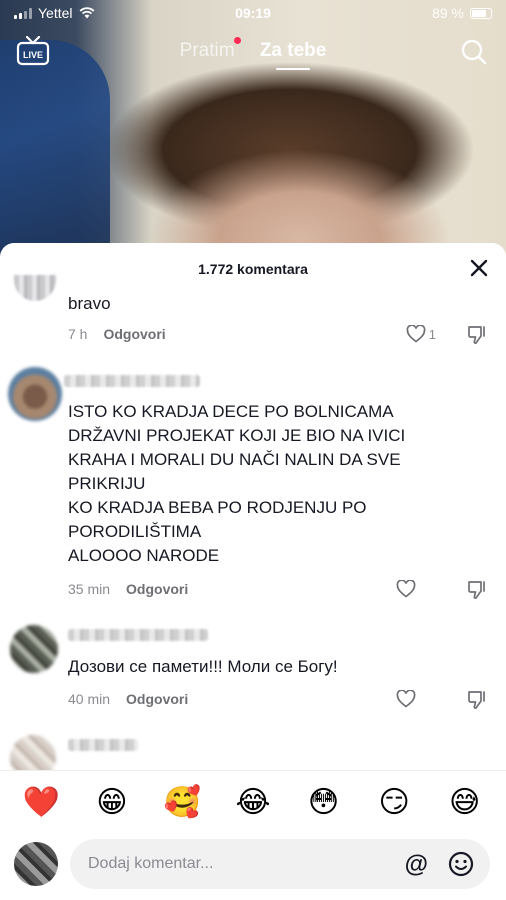 Image resolution: width=506 pixels, height=900 pixels. I want to click on feed-tabs: Pratim Za tebe, so click(253, 53).